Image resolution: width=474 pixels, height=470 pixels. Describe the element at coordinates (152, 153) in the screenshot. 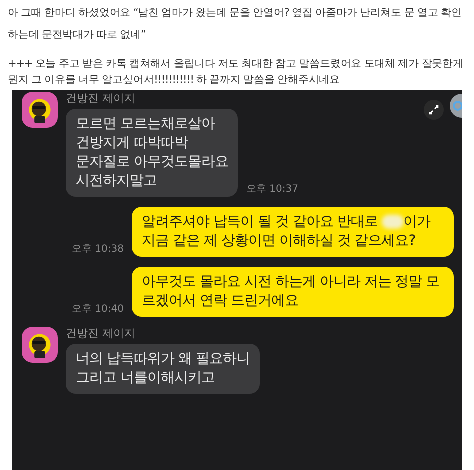

I see `received-message-bubble: 모르면 모르는채로살아 건방지게 따박따박 문자질로 아무것도몰라요 시전하지말고` at that location.